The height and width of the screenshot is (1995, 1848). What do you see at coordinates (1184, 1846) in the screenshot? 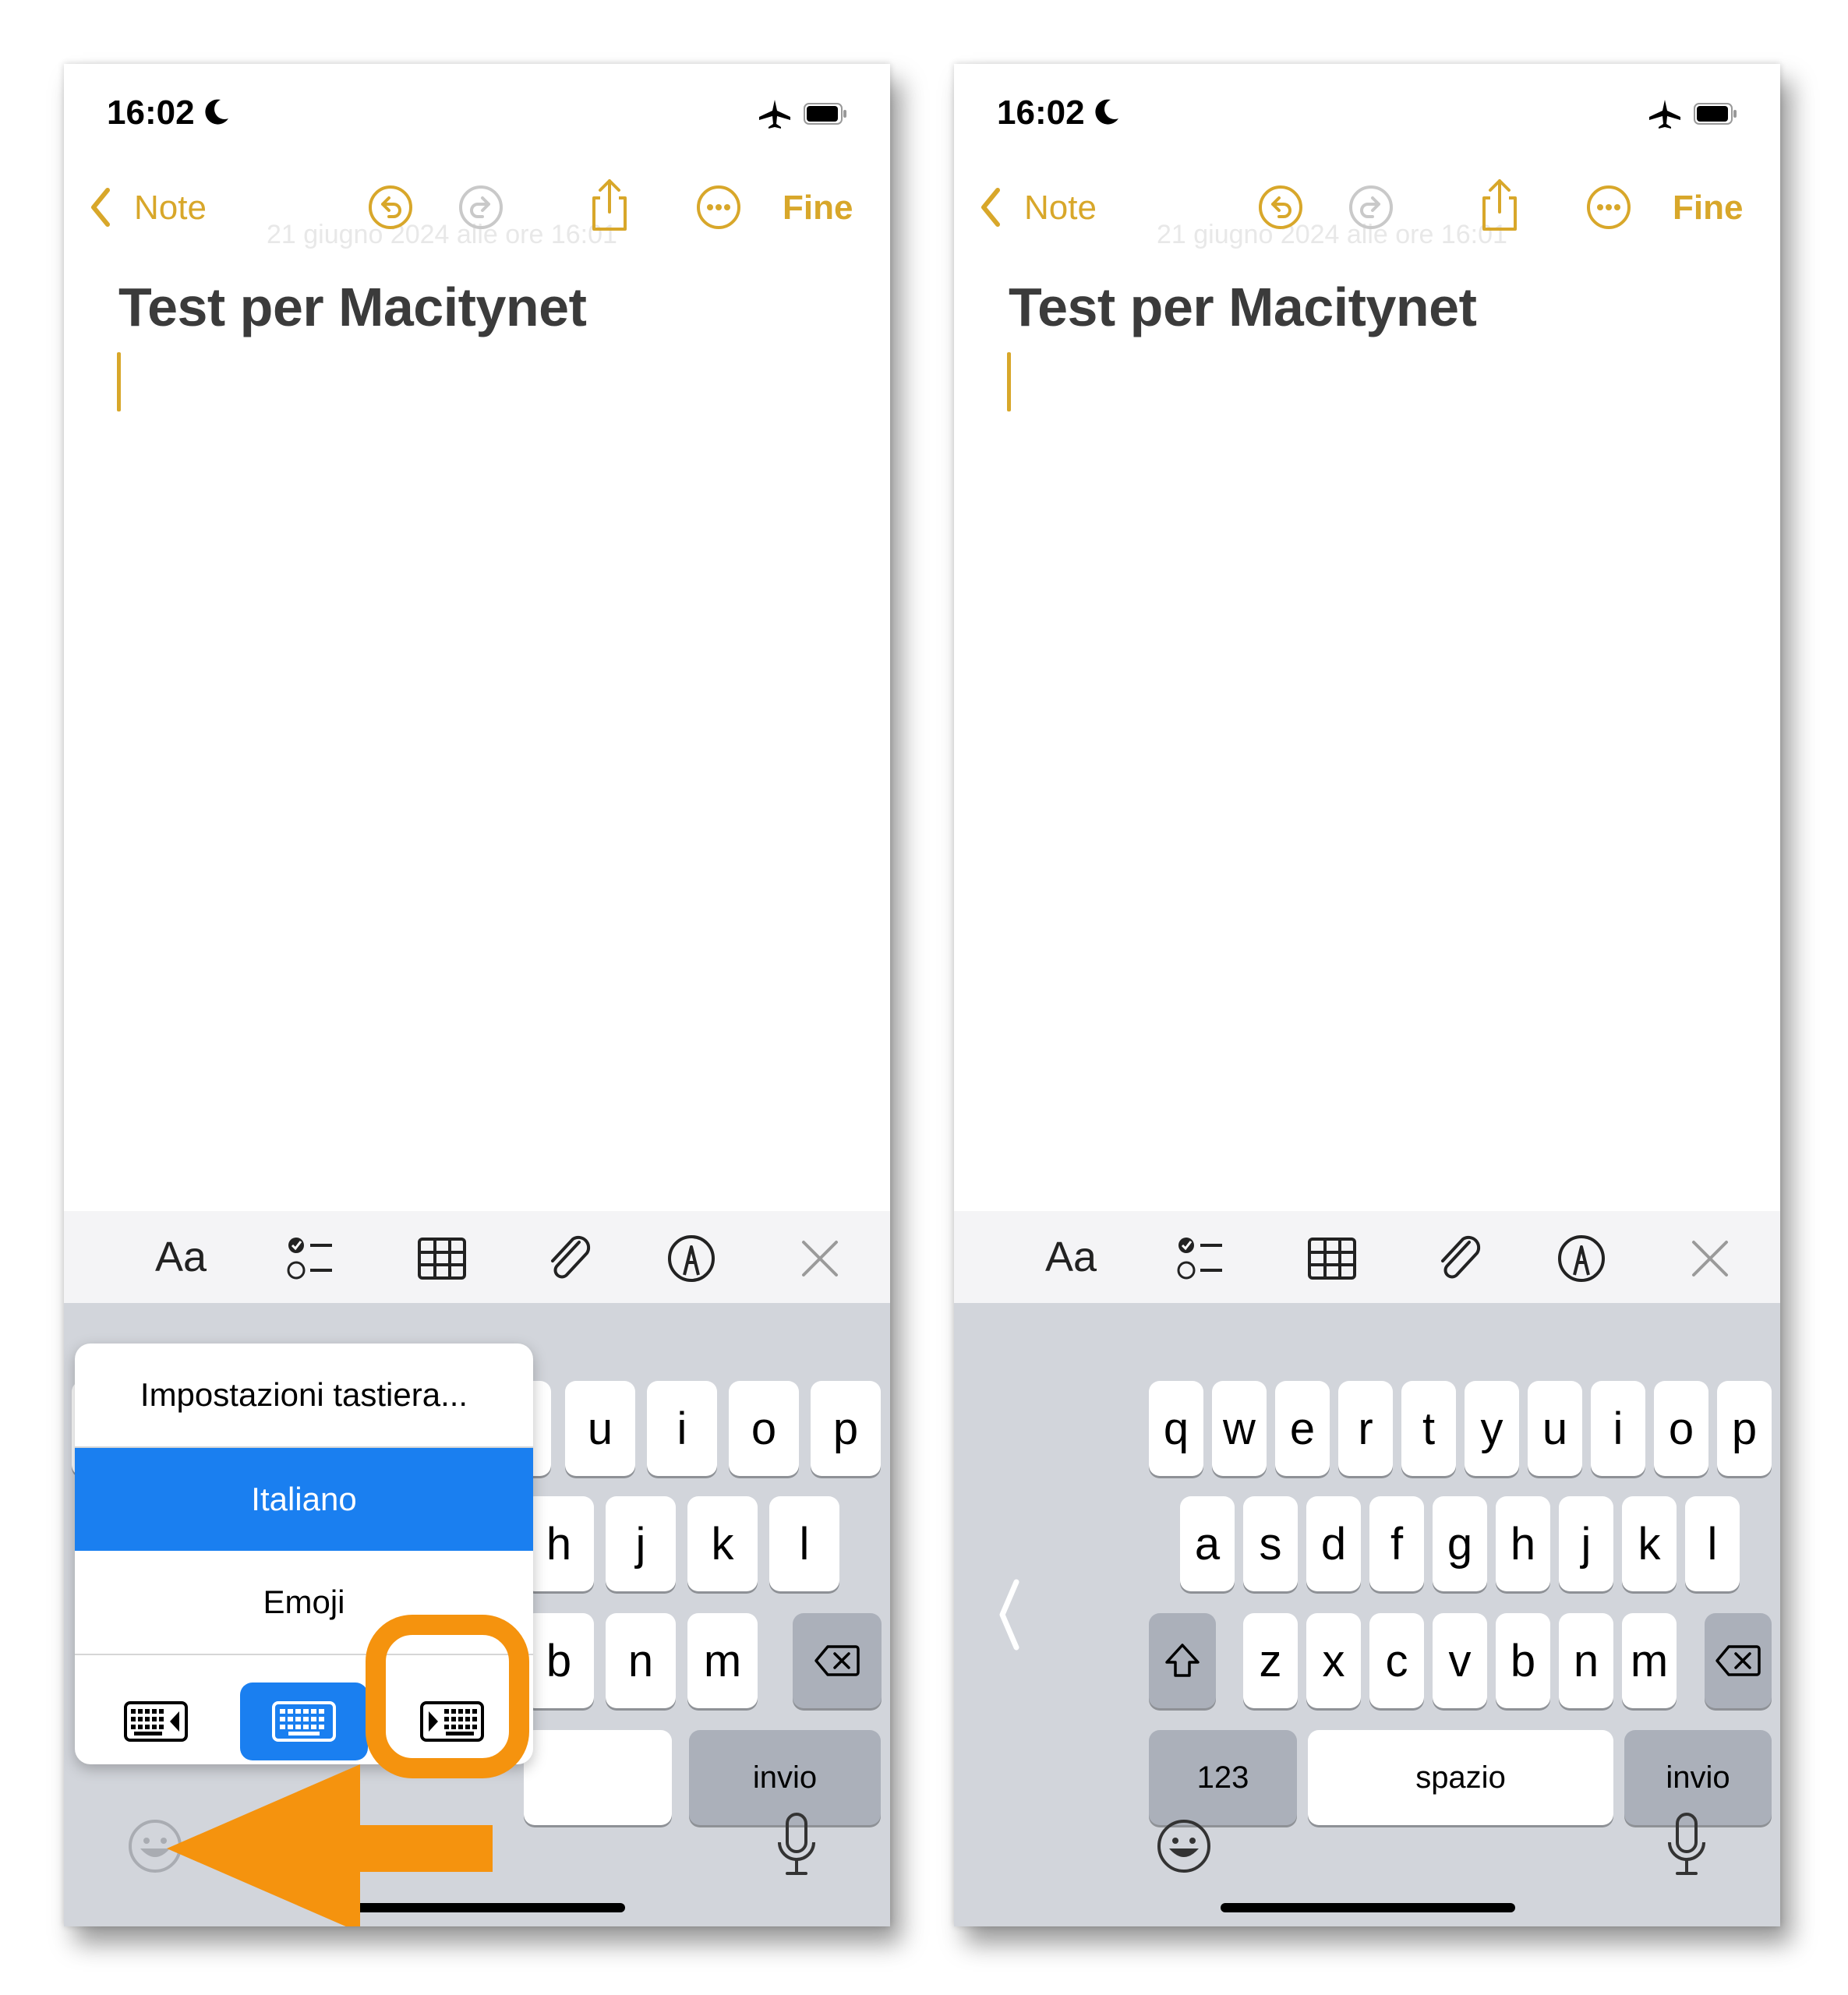
I see `emoji-icon` at bounding box center [1184, 1846].